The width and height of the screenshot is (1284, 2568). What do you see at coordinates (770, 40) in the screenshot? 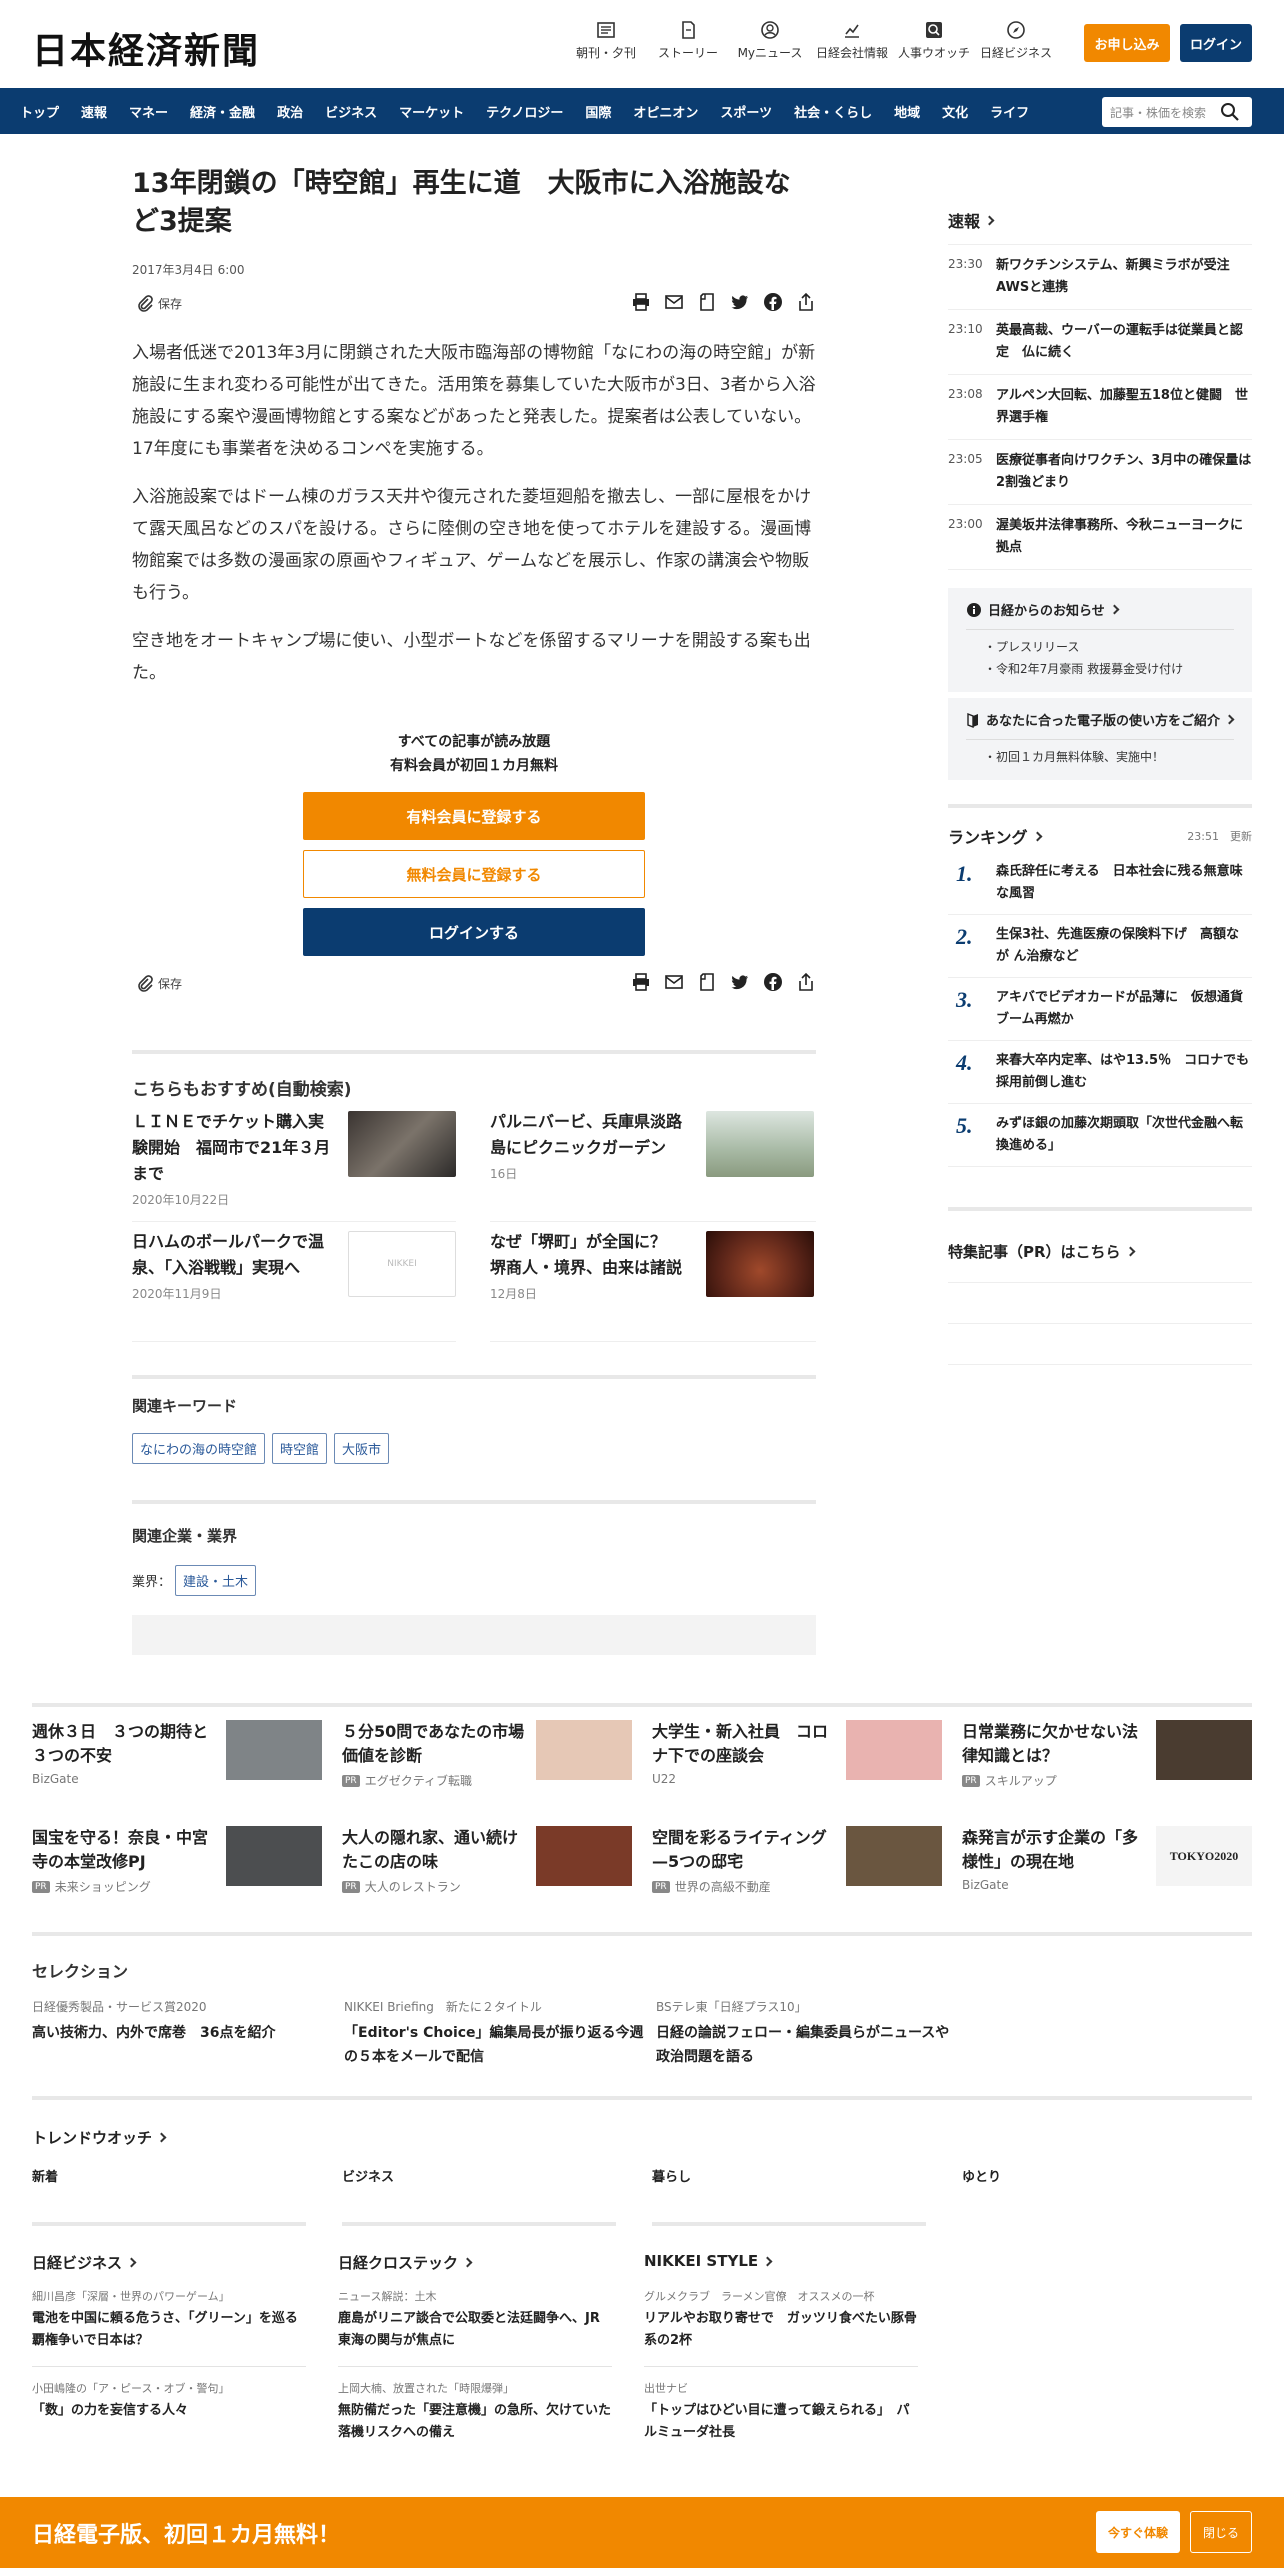
I see `header-nav-mynews: Myニュース` at bounding box center [770, 40].